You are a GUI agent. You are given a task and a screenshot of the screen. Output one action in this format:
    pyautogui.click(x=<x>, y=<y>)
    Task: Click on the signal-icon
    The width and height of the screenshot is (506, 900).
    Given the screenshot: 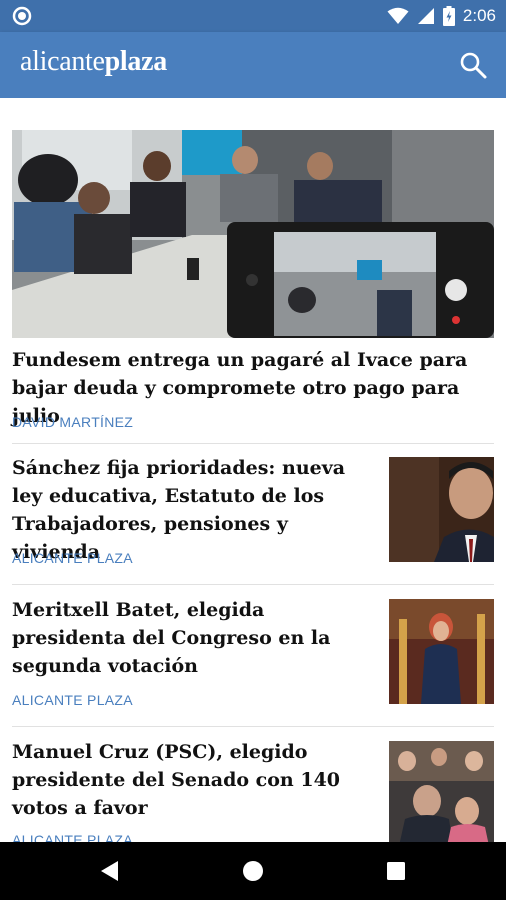 What is the action you would take?
    pyautogui.click(x=425, y=16)
    